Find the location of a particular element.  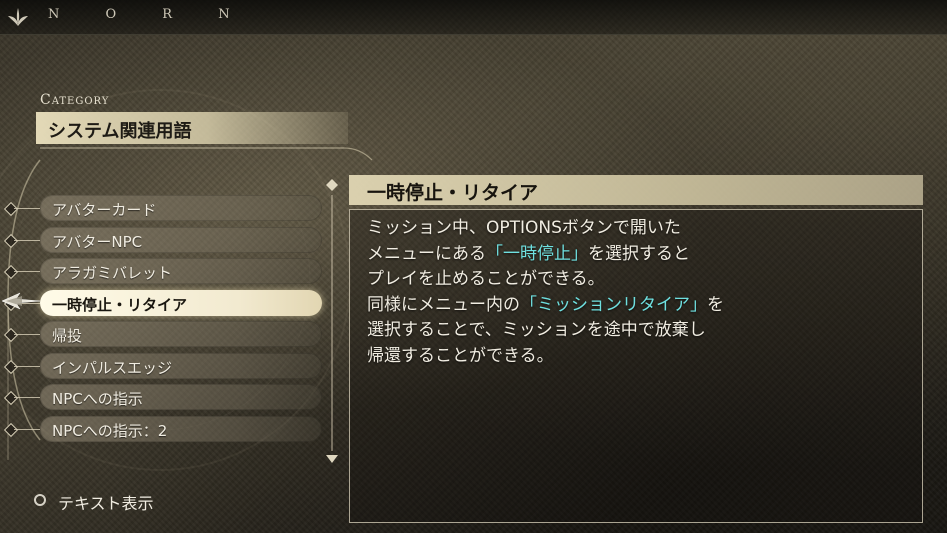

circle-button-icon is located at coordinates (40, 500).